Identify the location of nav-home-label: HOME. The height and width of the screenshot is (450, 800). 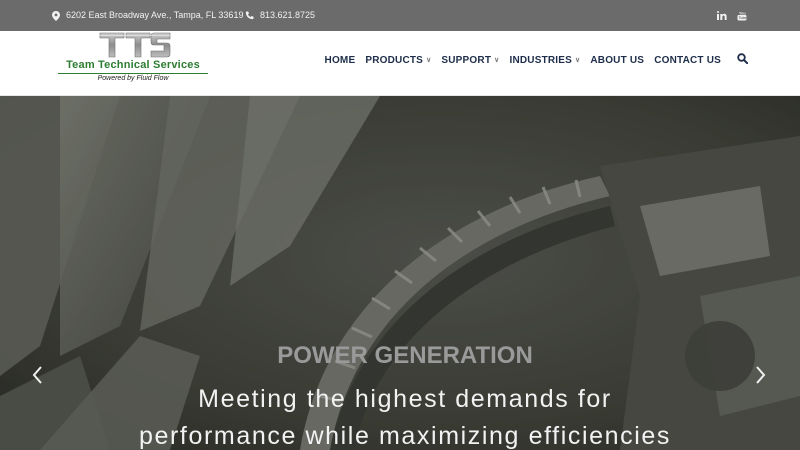
(340, 60).